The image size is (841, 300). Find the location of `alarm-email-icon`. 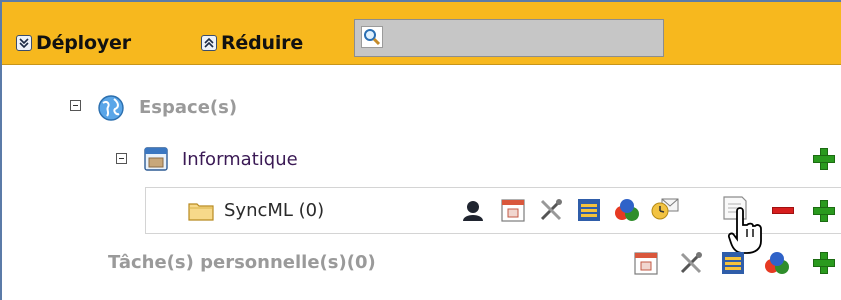

alarm-email-icon is located at coordinates (665, 209).